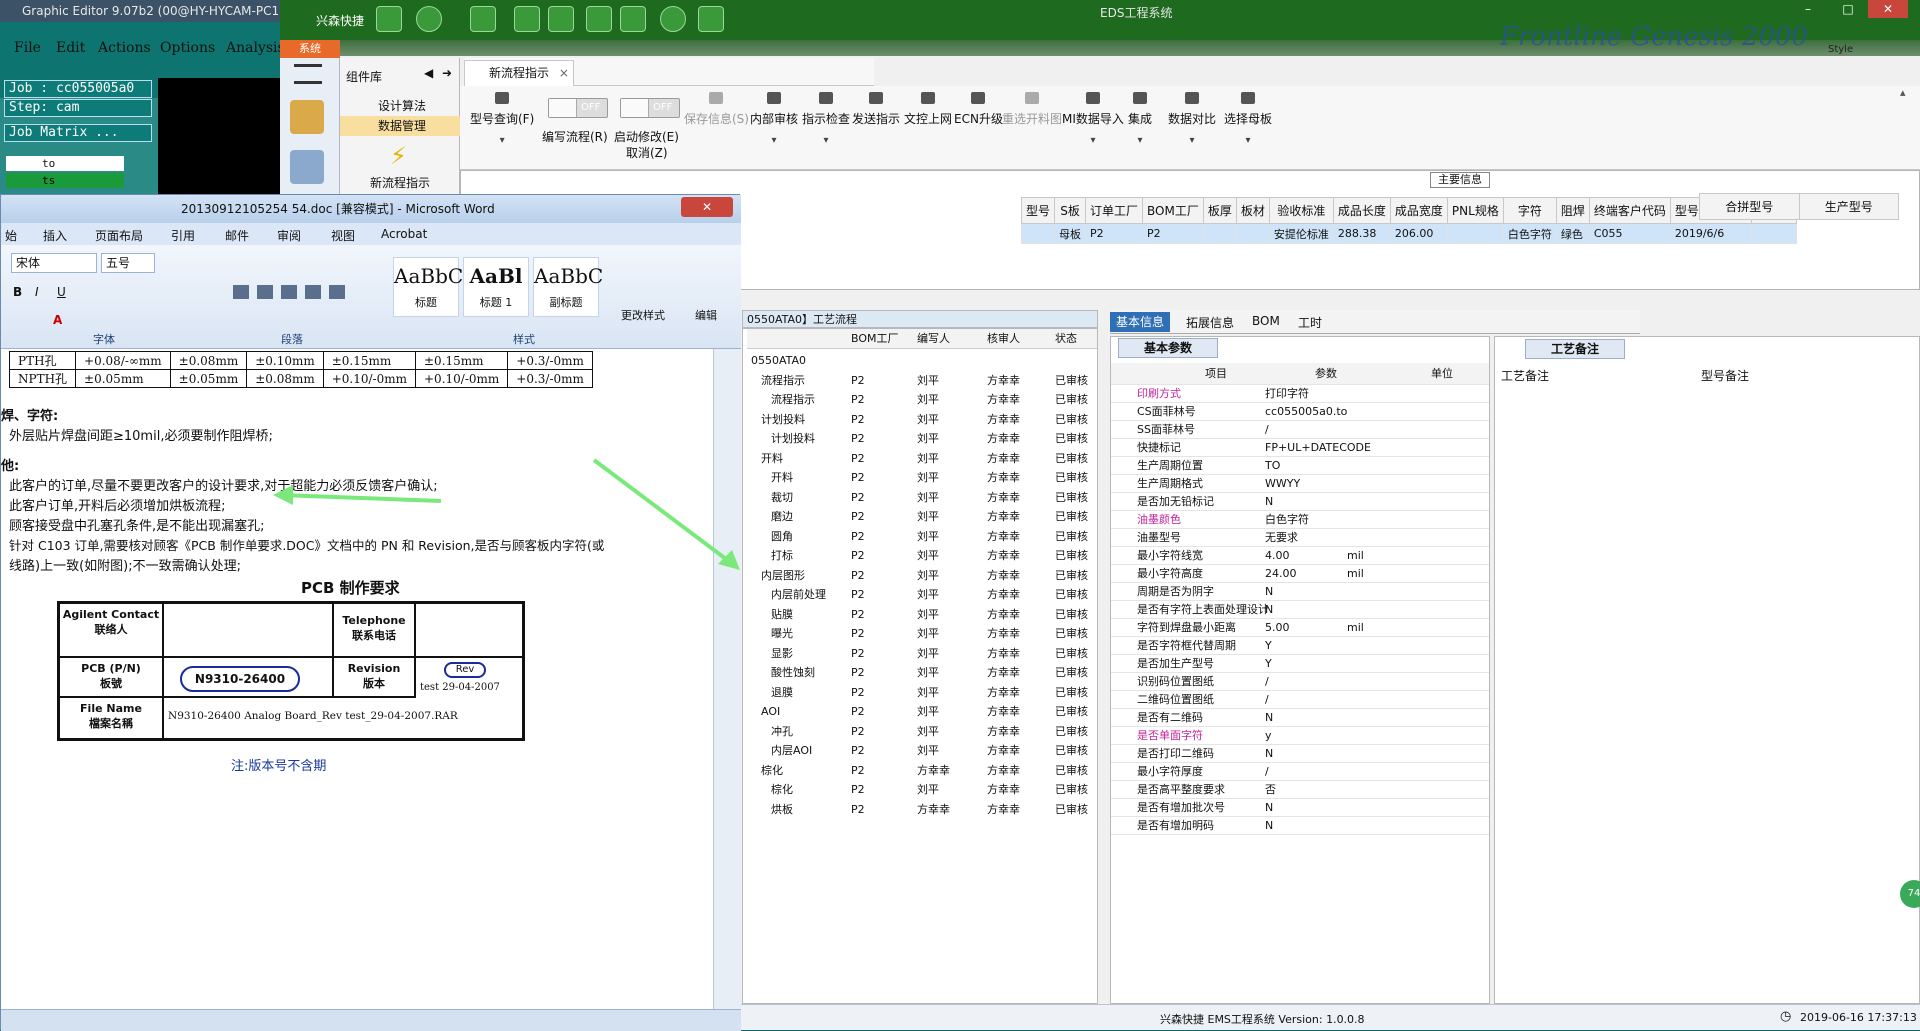  Describe the element at coordinates (1192, 119) in the screenshot. I see `data-compare-button: 数据对比 ▾` at that location.